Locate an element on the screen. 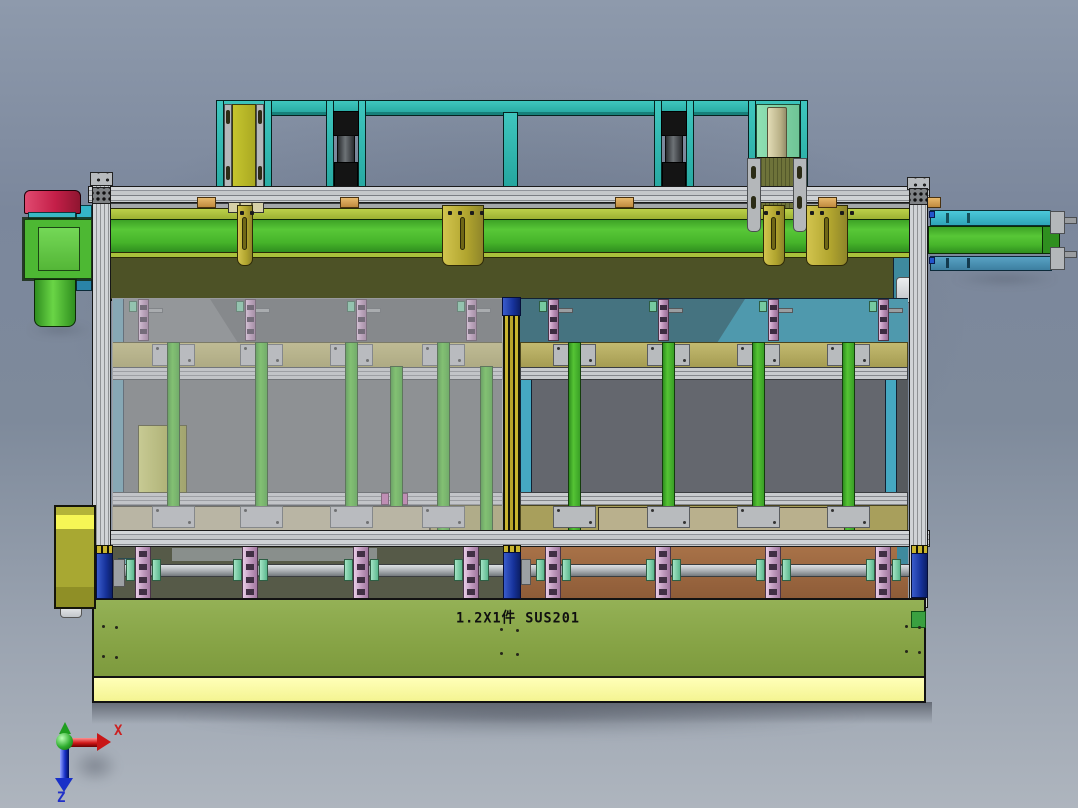 The image size is (1078, 808). clamp-arm is located at coordinates (785, 310).